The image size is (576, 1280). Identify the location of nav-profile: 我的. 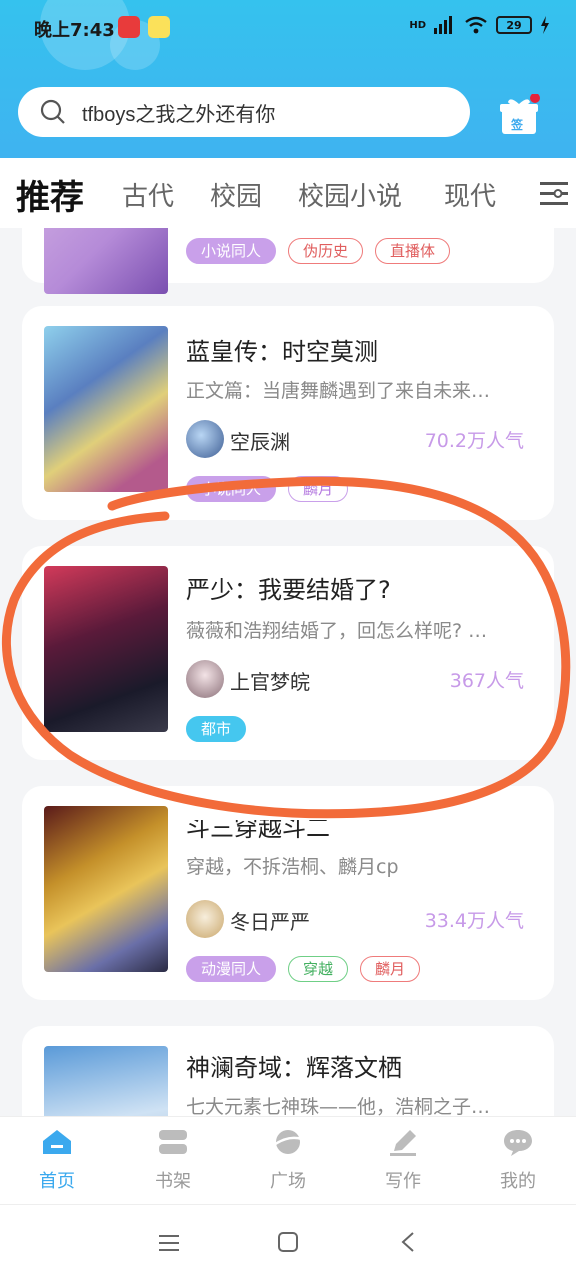
(518, 1160).